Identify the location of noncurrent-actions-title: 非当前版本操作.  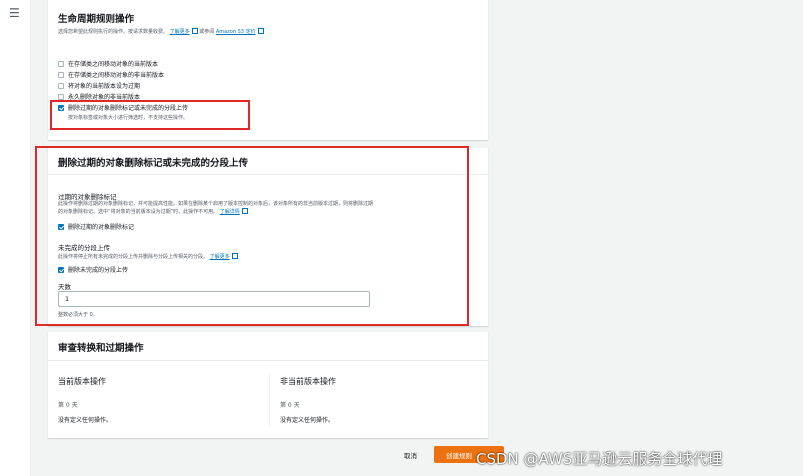
(308, 381).